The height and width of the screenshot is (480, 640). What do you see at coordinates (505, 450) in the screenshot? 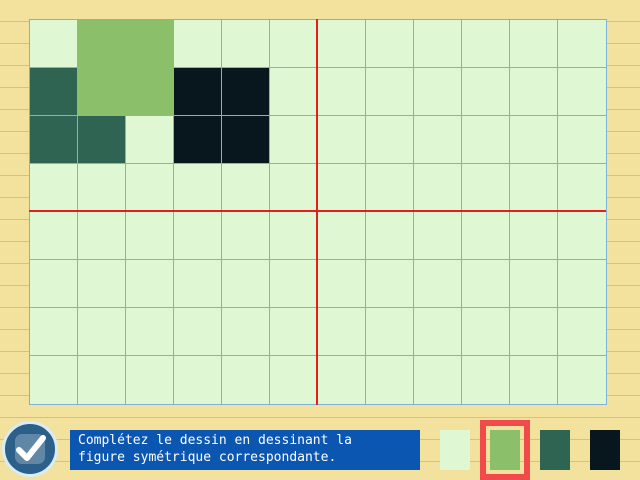
I see `color-swatch-light-green` at bounding box center [505, 450].